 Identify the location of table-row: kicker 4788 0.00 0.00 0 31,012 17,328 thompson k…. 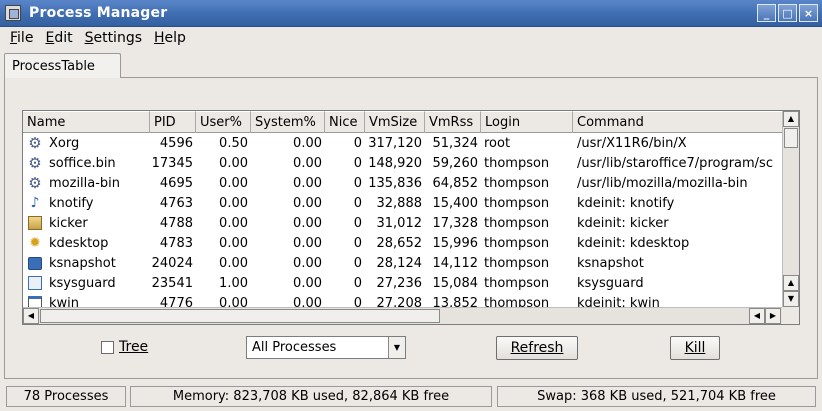
(403, 223).